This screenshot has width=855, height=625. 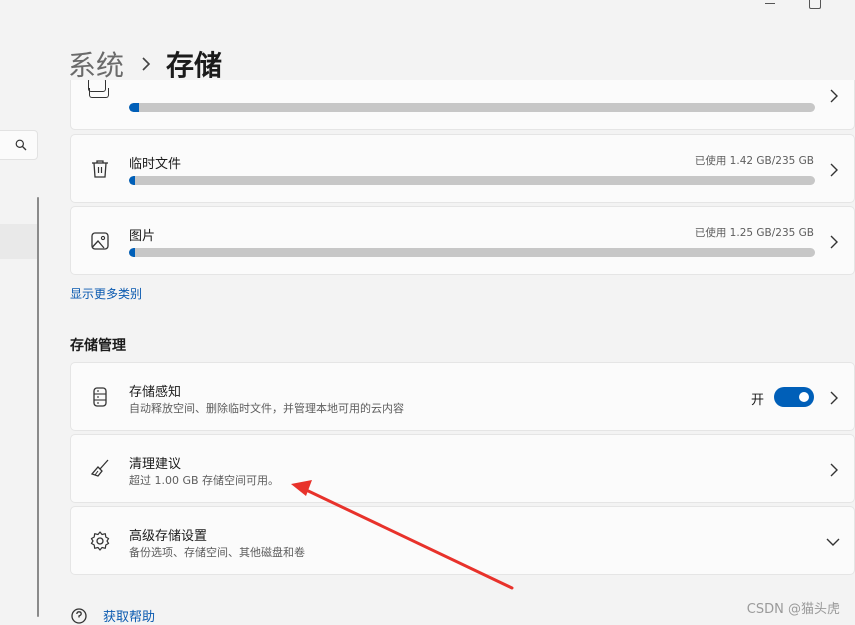 What do you see at coordinates (204, 480) in the screenshot?
I see `cleanup-subtitle: 超过 1.00 GB 存储空间可用。` at bounding box center [204, 480].